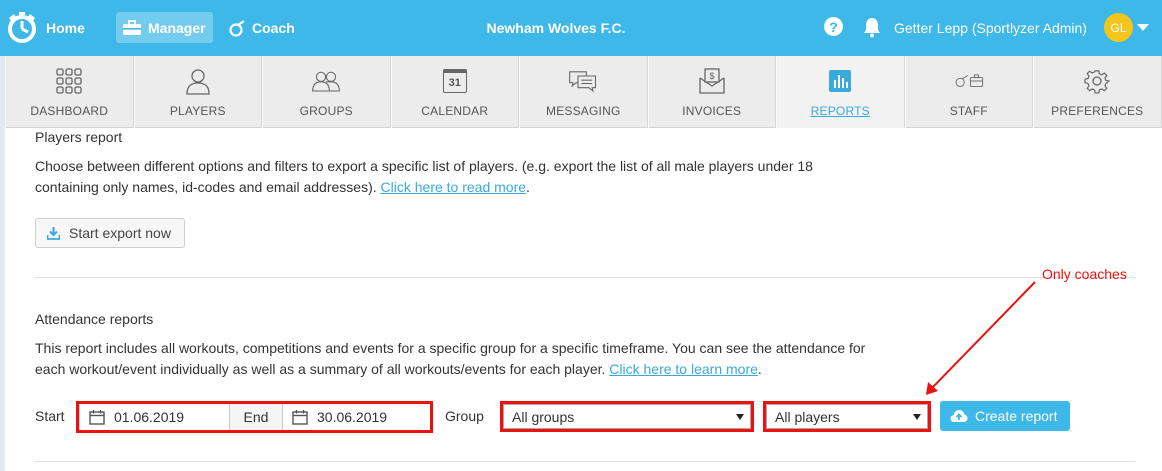  What do you see at coordinates (683, 369) in the screenshot?
I see `learn-more-link: Click here to learn more` at bounding box center [683, 369].